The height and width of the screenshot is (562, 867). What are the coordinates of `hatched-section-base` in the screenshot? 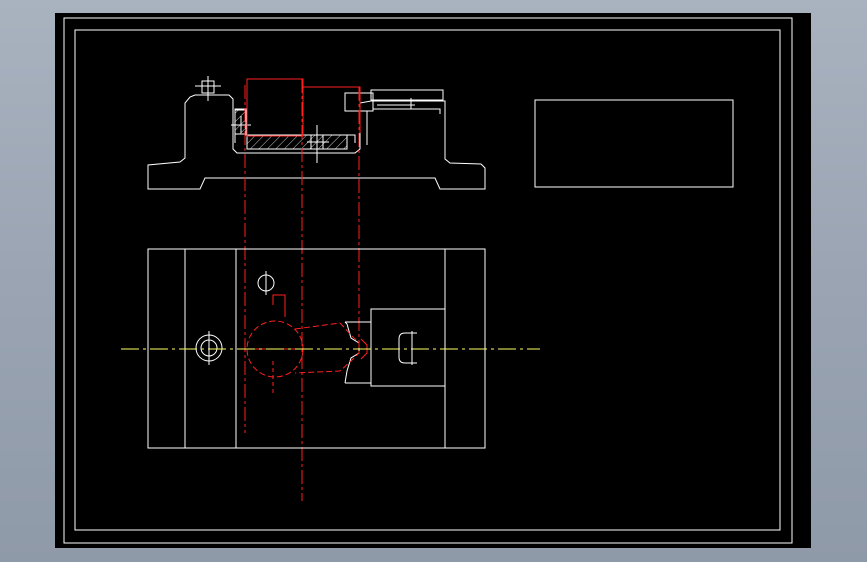 It's located at (297, 142).